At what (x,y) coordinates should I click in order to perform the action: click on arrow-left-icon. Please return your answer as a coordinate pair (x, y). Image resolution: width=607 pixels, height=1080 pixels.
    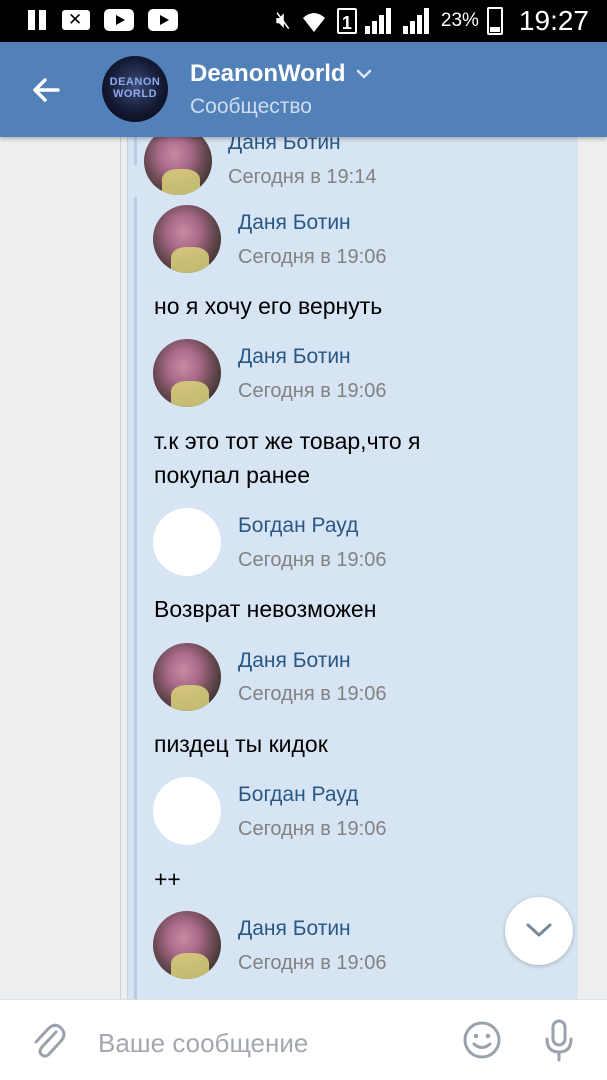
    Looking at the image, I should click on (46, 90).